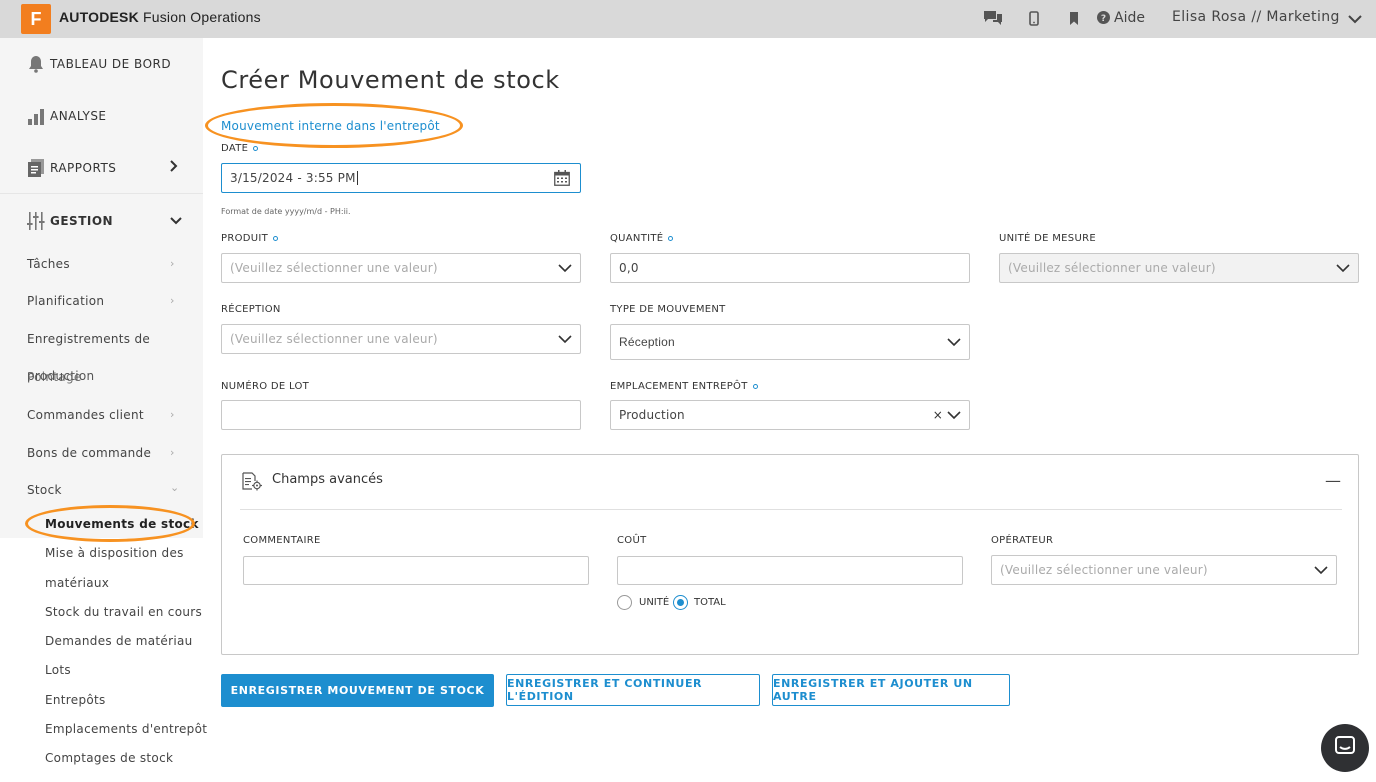 This screenshot has height=782, width=1376. I want to click on fusion-logo: F, so click(36, 19).